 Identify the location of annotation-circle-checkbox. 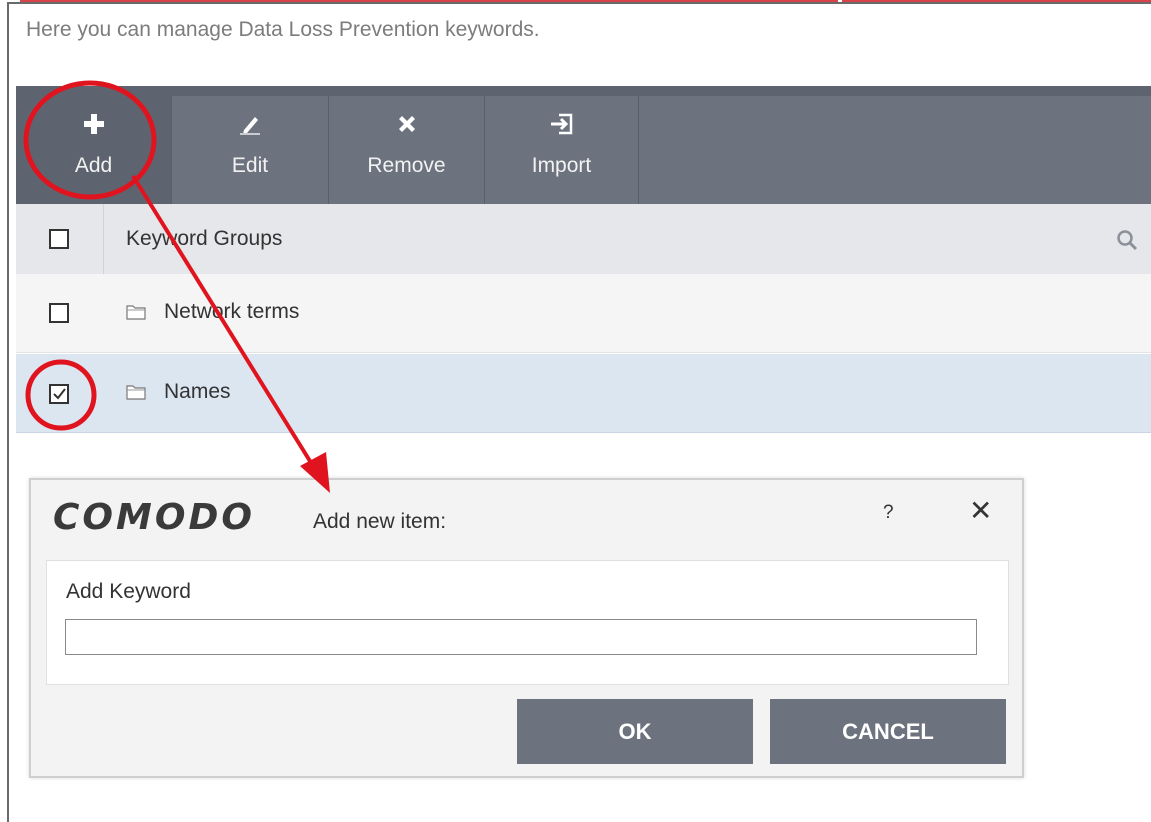
(61, 395).